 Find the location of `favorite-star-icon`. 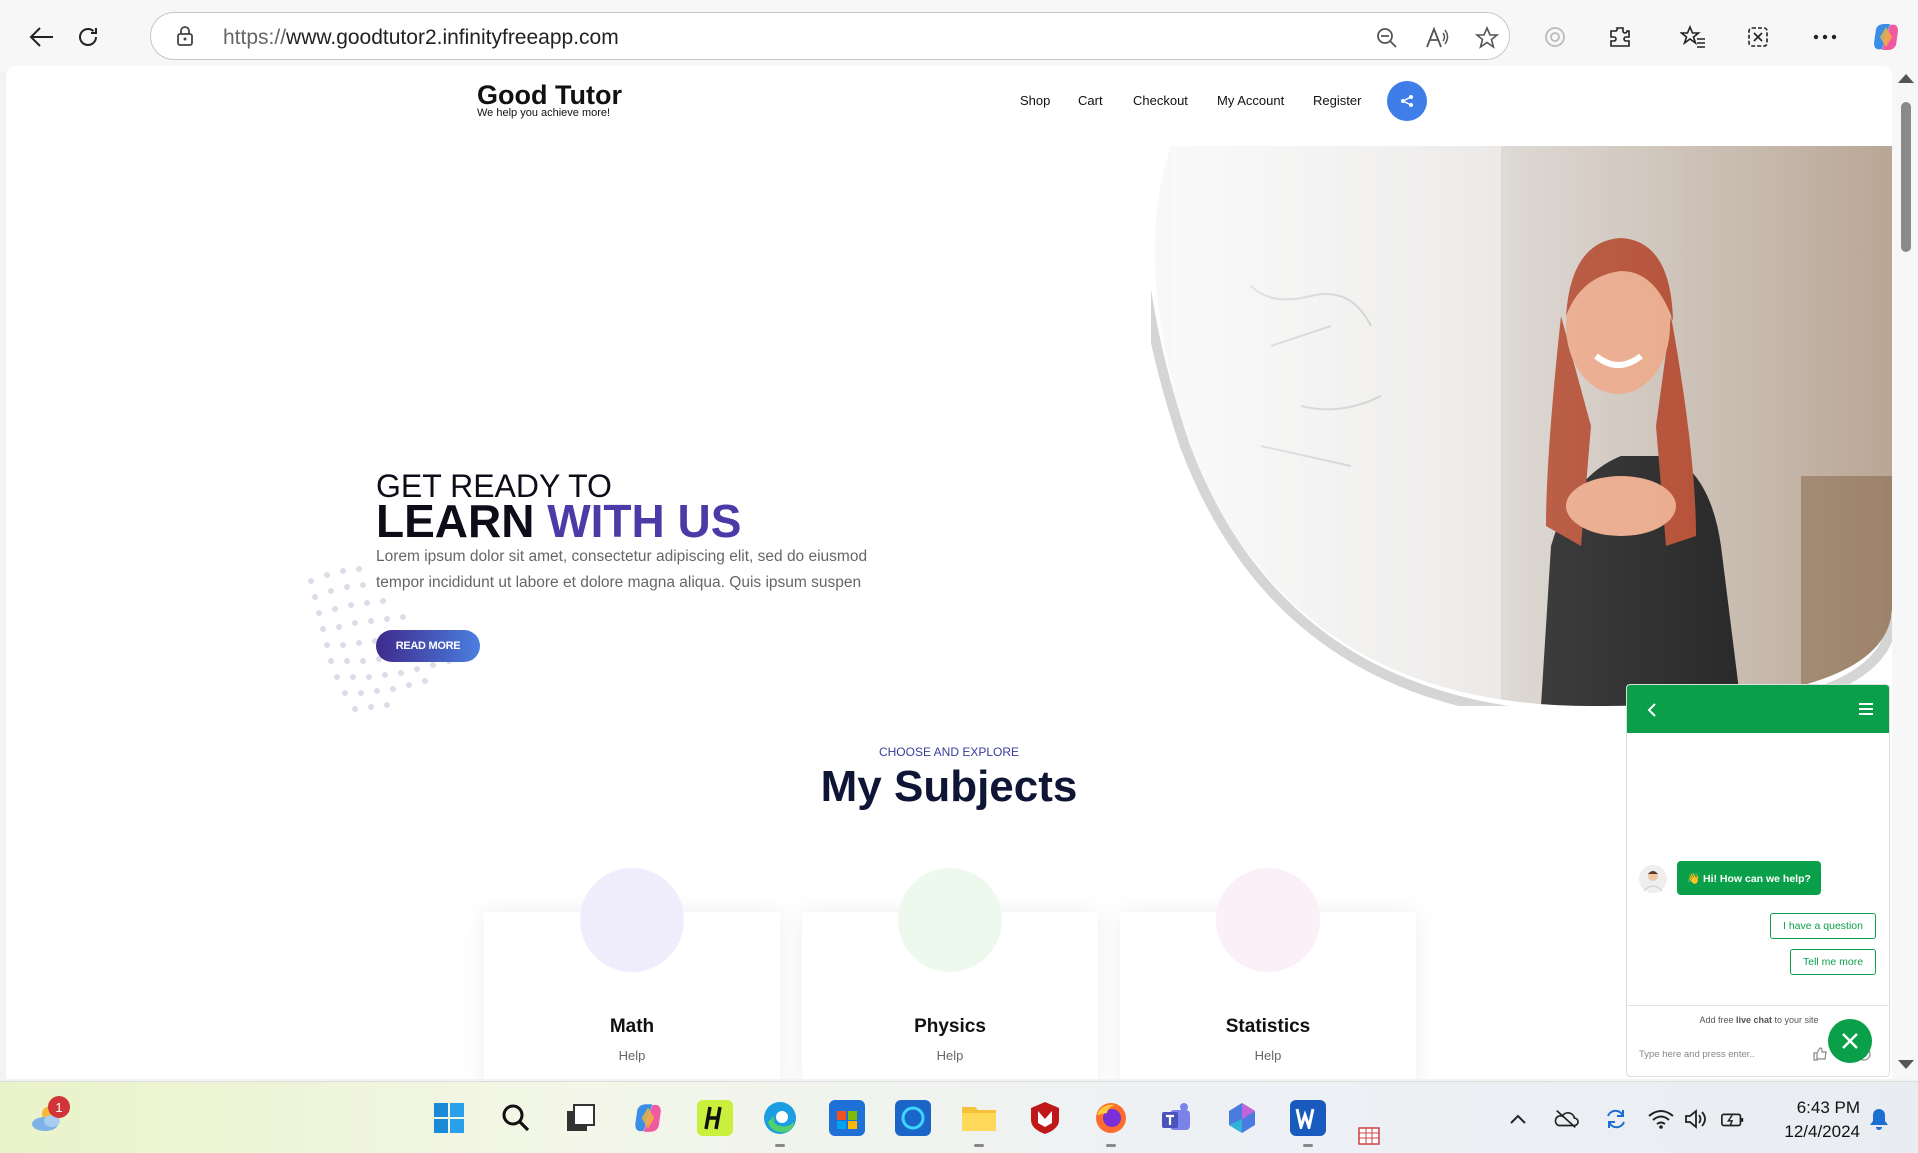

favorite-star-icon is located at coordinates (1487, 38).